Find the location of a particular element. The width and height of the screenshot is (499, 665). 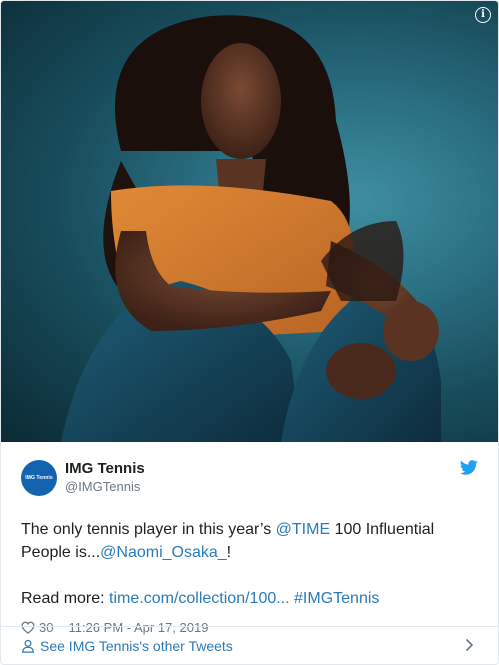

tweet-text-part1: The only tennis player in this year’s is located at coordinates (148, 529).